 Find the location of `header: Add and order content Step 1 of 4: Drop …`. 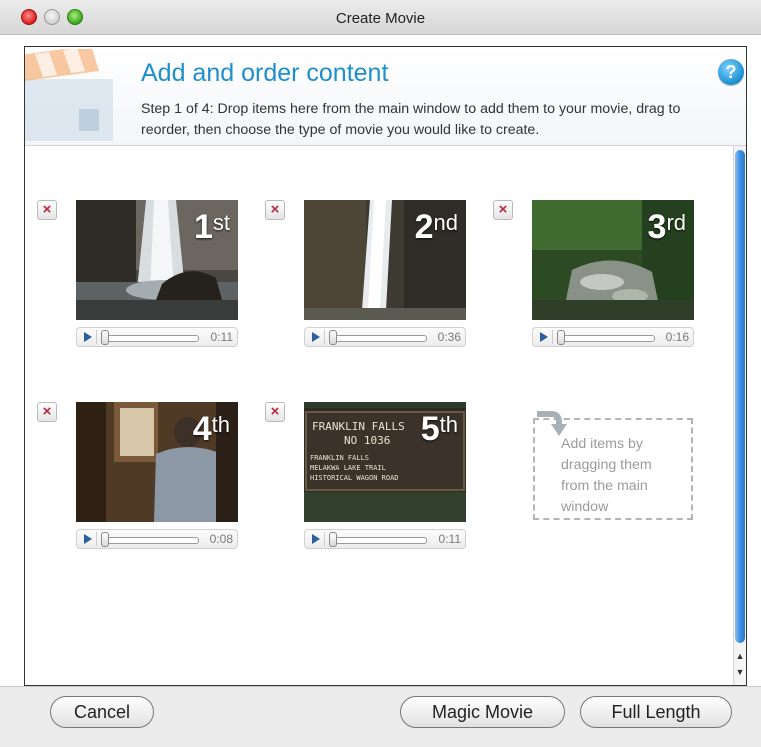

header: Add and order content Step 1 of 4: Drop … is located at coordinates (385, 96).